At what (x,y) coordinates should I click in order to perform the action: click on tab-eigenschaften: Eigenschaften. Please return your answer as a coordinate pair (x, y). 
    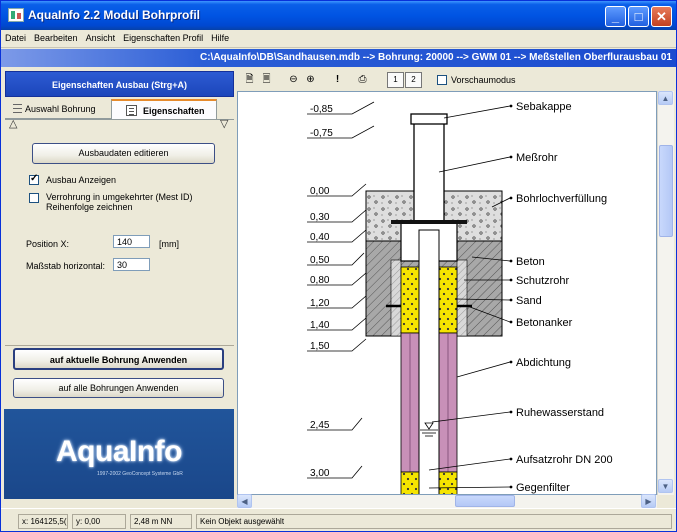
    Looking at the image, I should click on (164, 109).